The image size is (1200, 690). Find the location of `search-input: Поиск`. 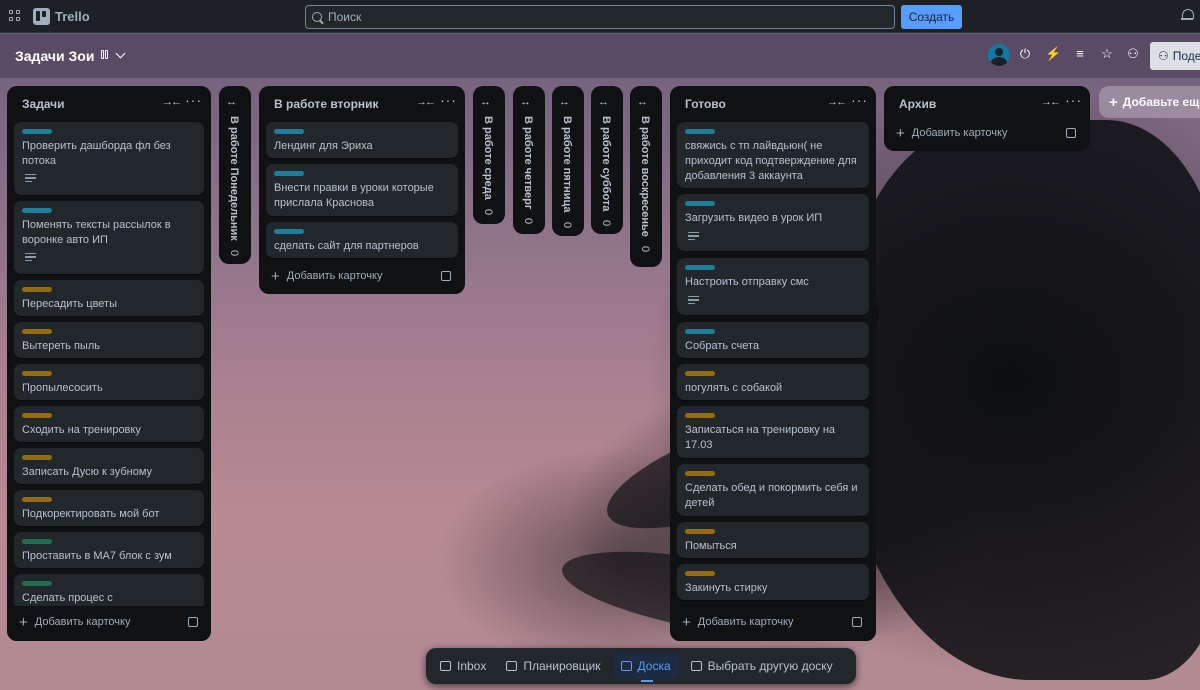

search-input: Поиск is located at coordinates (600, 17).